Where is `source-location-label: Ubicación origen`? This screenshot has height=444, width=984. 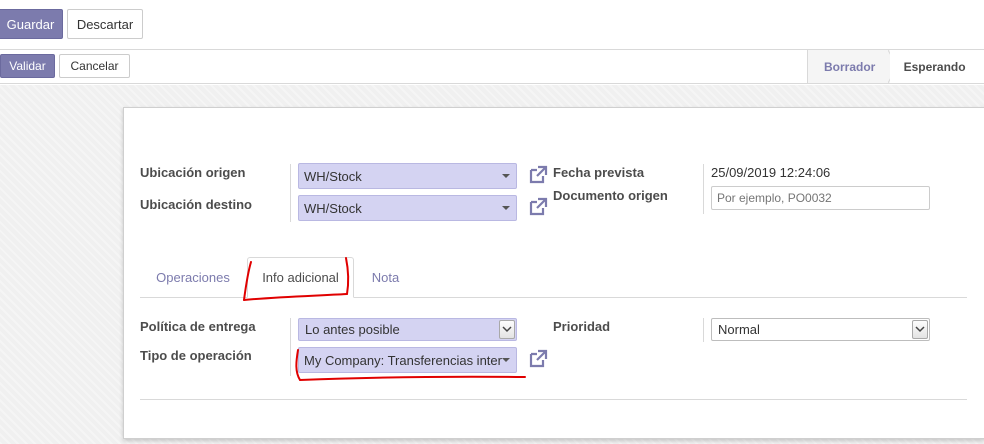
source-location-label: Ubicación origen is located at coordinates (193, 172).